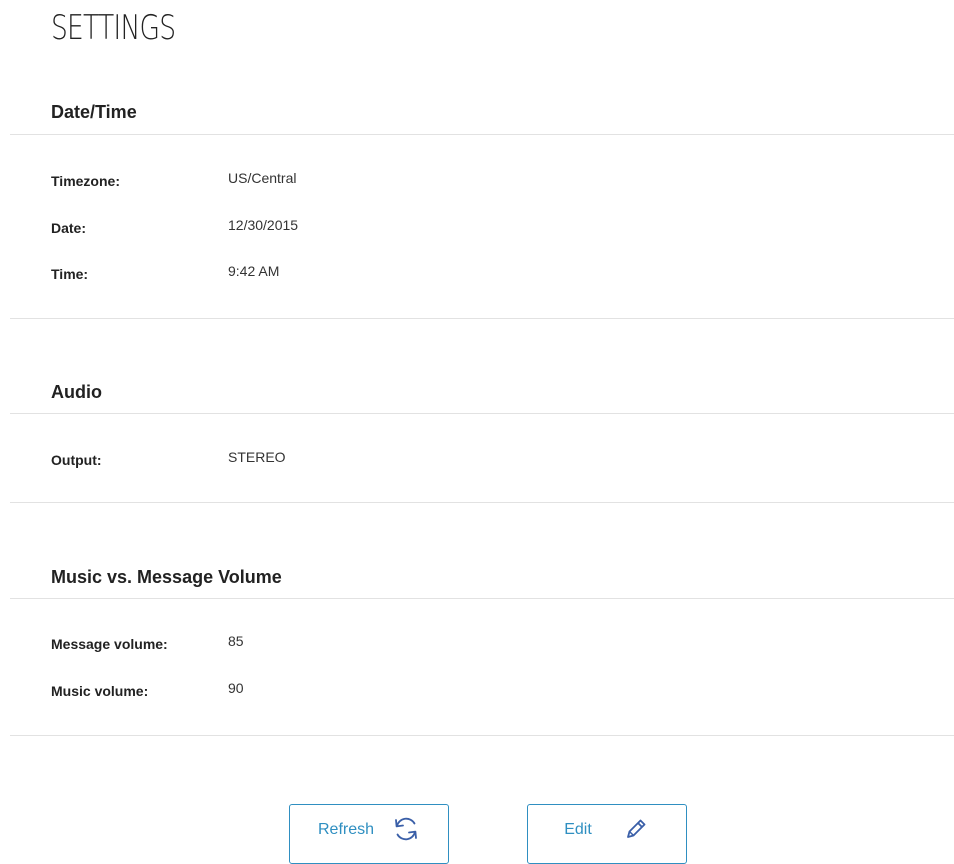 This screenshot has width=954, height=864. What do you see at coordinates (578, 829) in the screenshot?
I see `edit-button-label: Edit` at bounding box center [578, 829].